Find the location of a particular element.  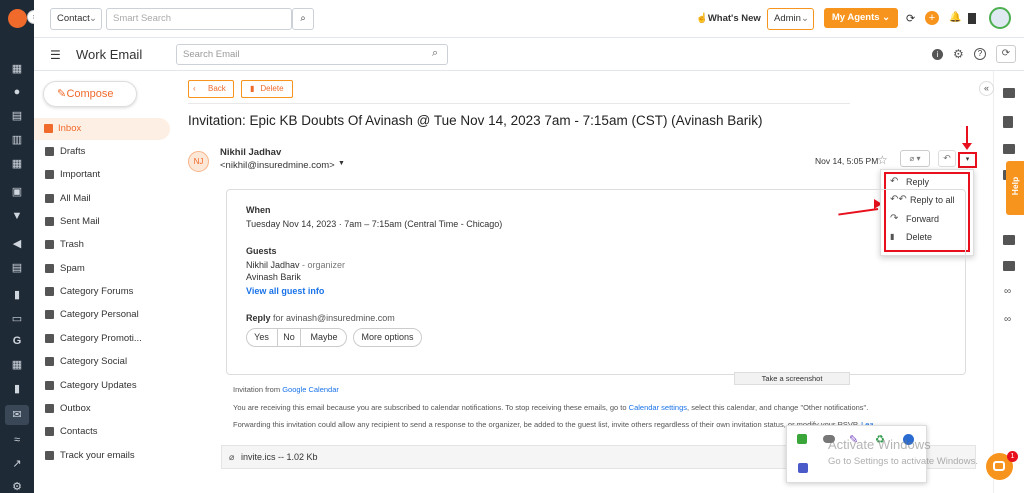

pencil-icon: ✎ is located at coordinates (62, 94).